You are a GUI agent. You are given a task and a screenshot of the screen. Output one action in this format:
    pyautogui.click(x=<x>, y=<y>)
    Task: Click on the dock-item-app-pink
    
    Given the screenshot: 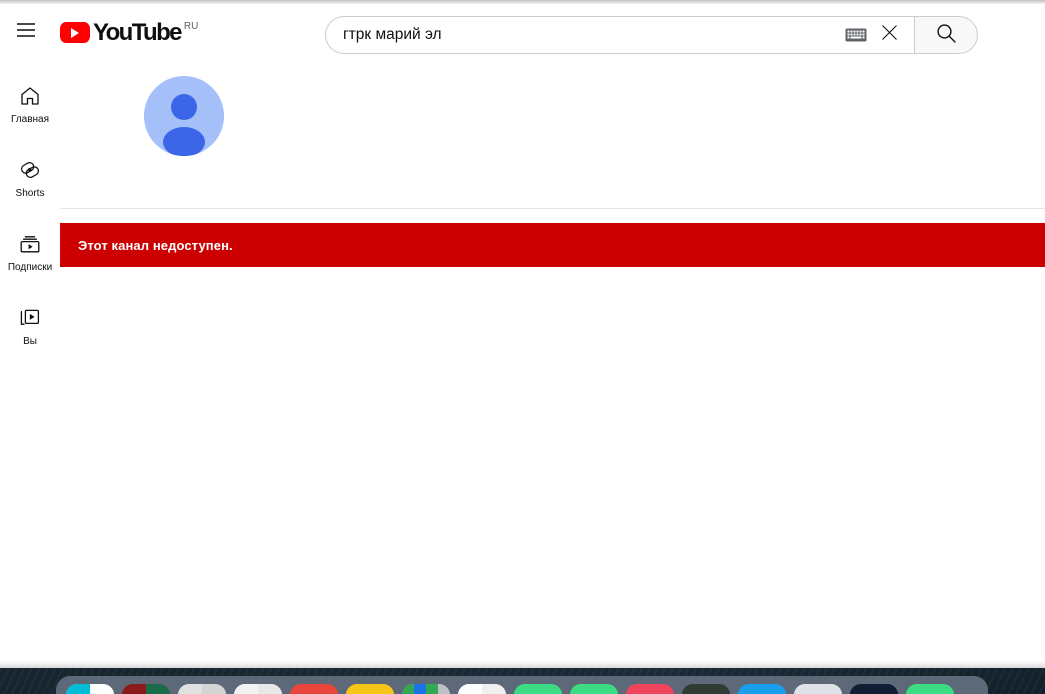 What is the action you would take?
    pyautogui.click(x=650, y=689)
    